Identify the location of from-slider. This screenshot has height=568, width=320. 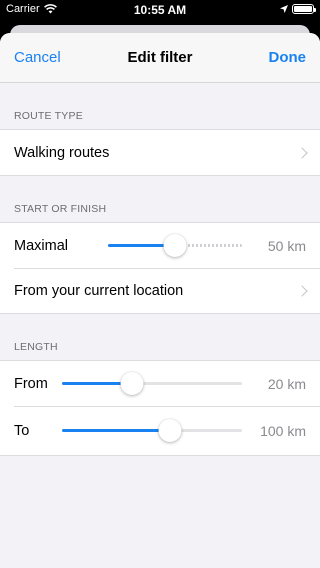
(152, 383).